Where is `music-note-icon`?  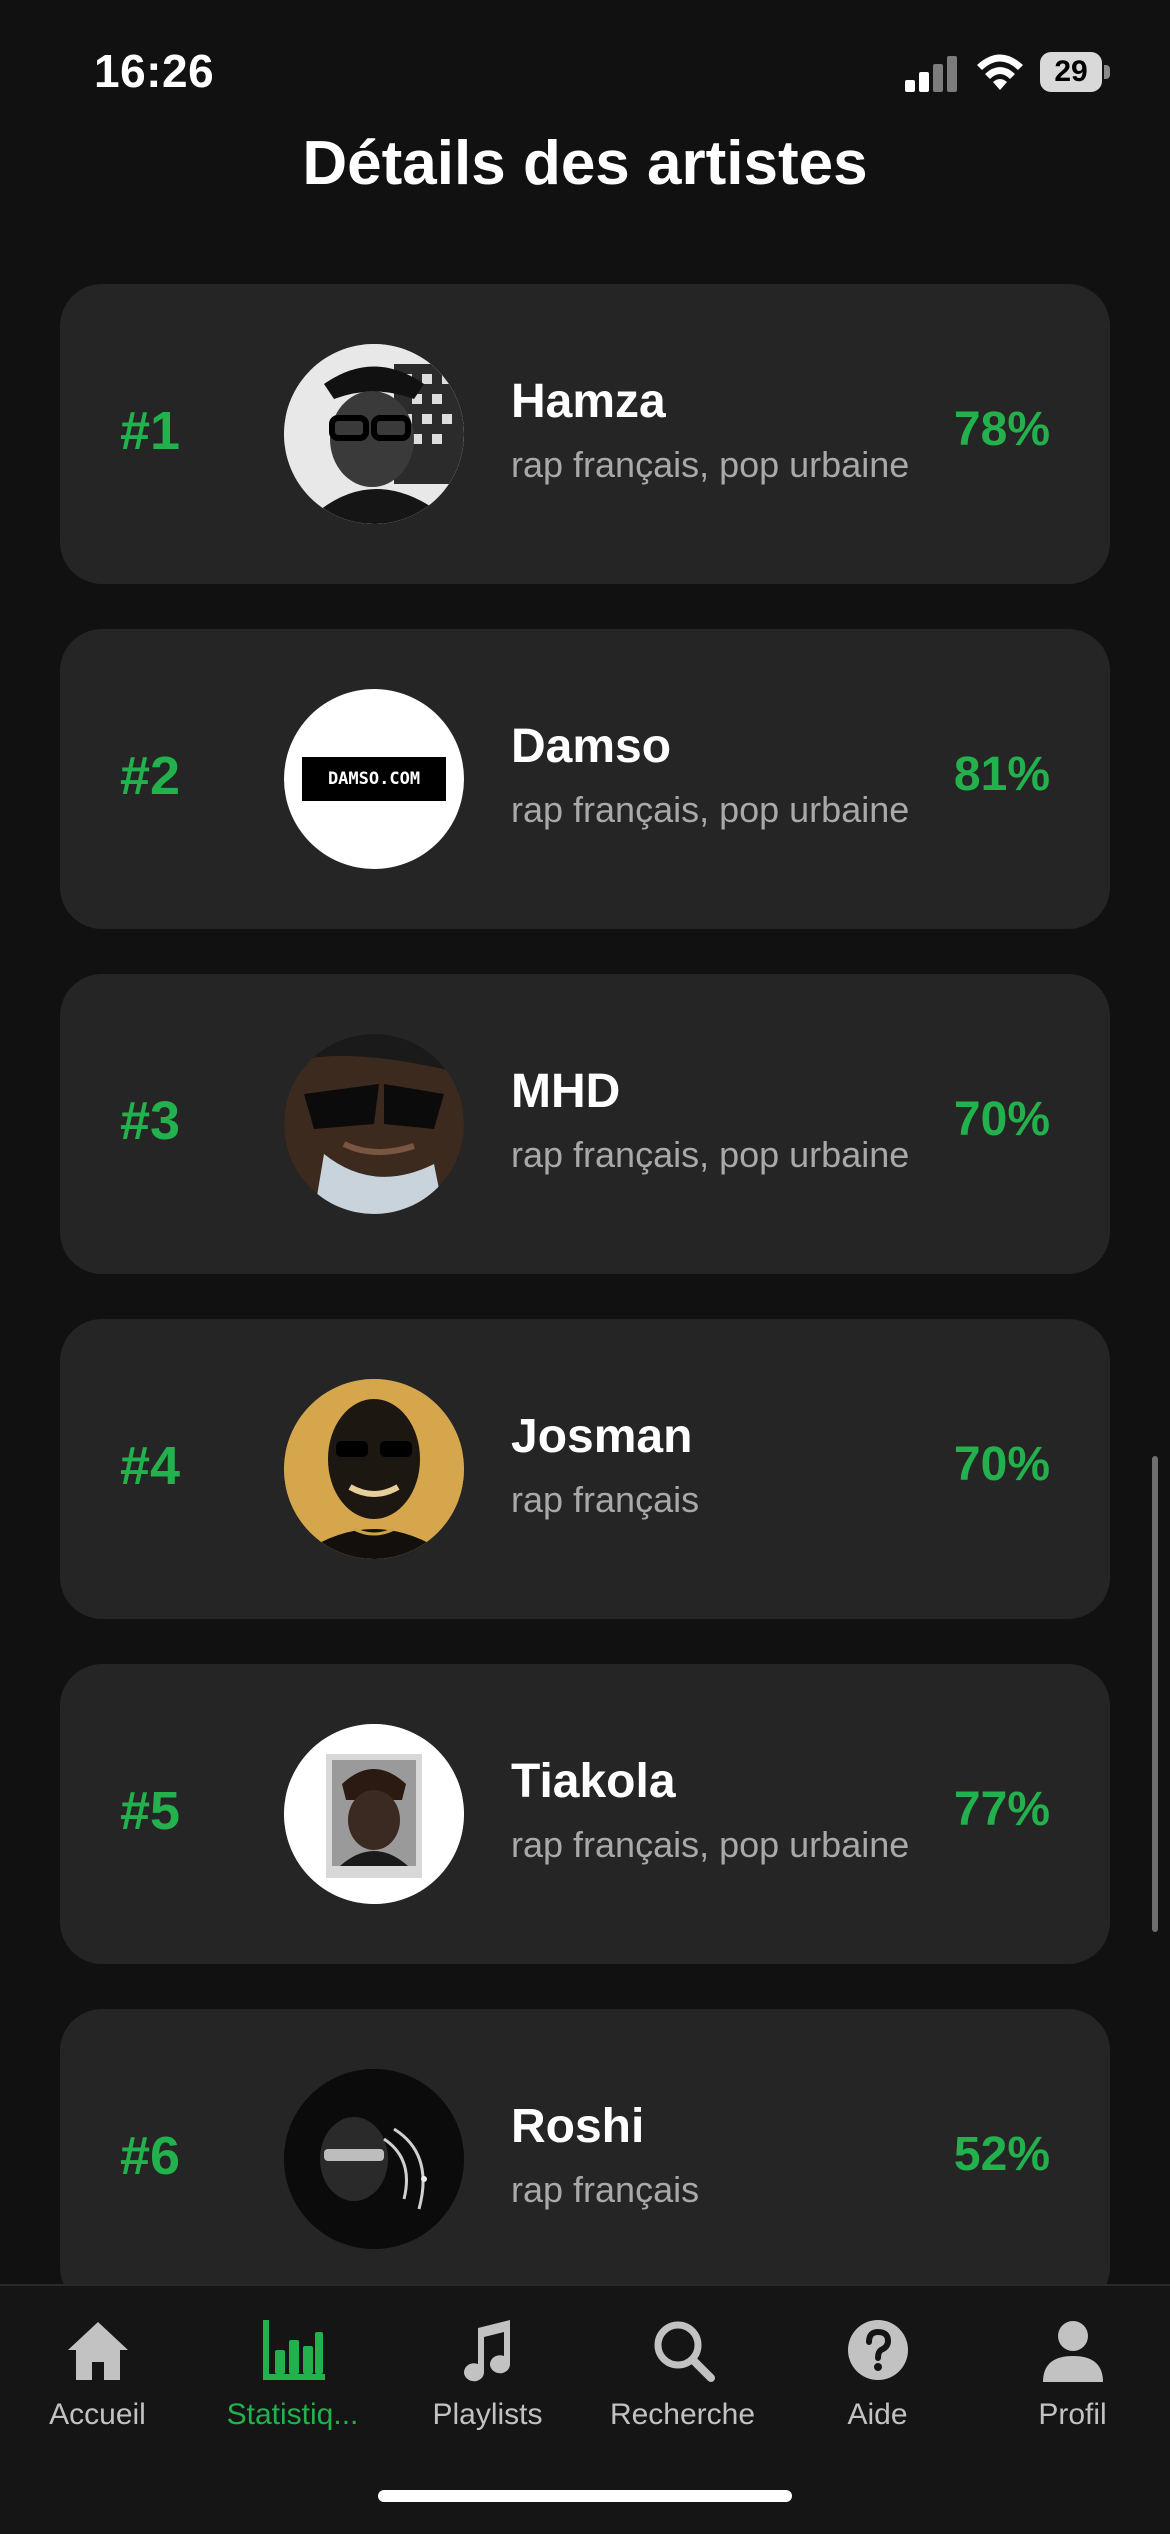 music-note-icon is located at coordinates (487, 2351).